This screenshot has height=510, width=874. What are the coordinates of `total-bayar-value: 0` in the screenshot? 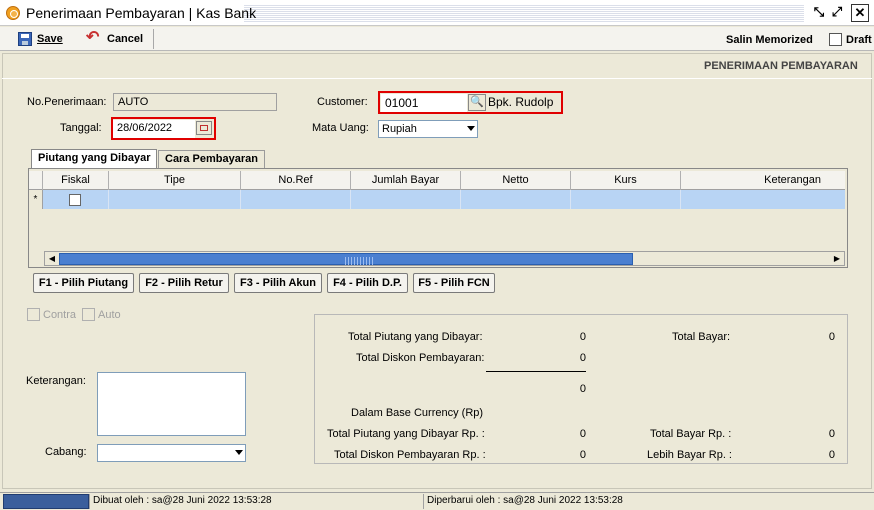 It's located at (831, 337).